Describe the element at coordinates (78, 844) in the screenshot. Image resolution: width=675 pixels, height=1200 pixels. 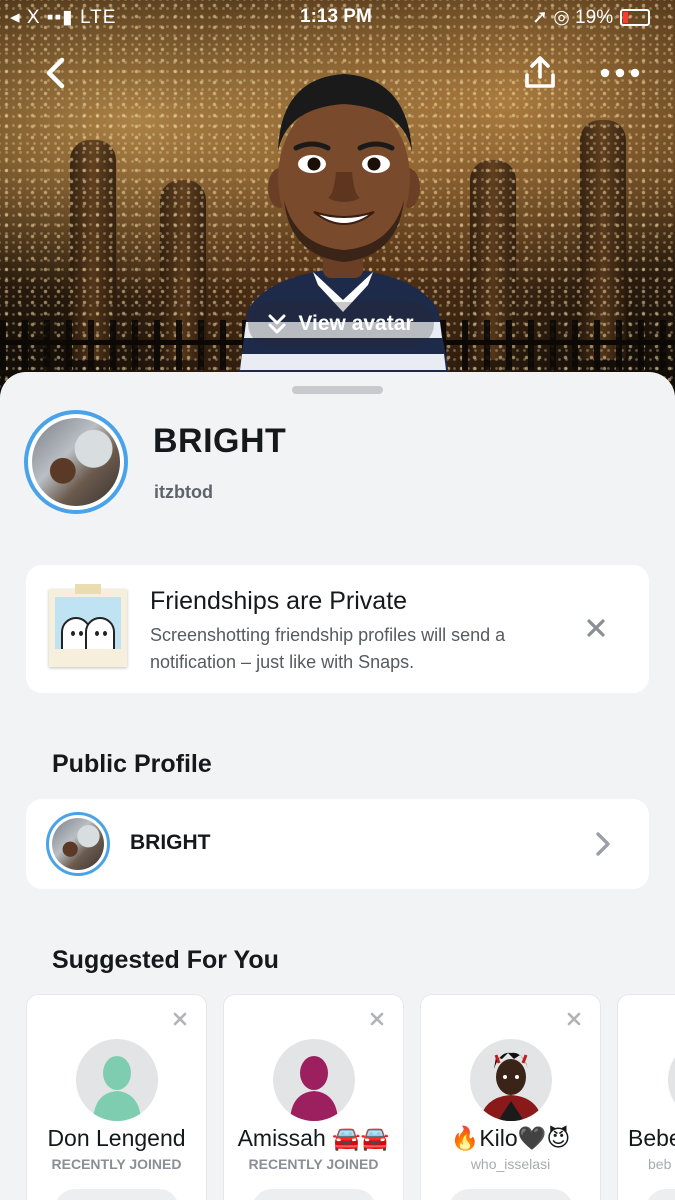
I see `public-profile-avatar` at that location.